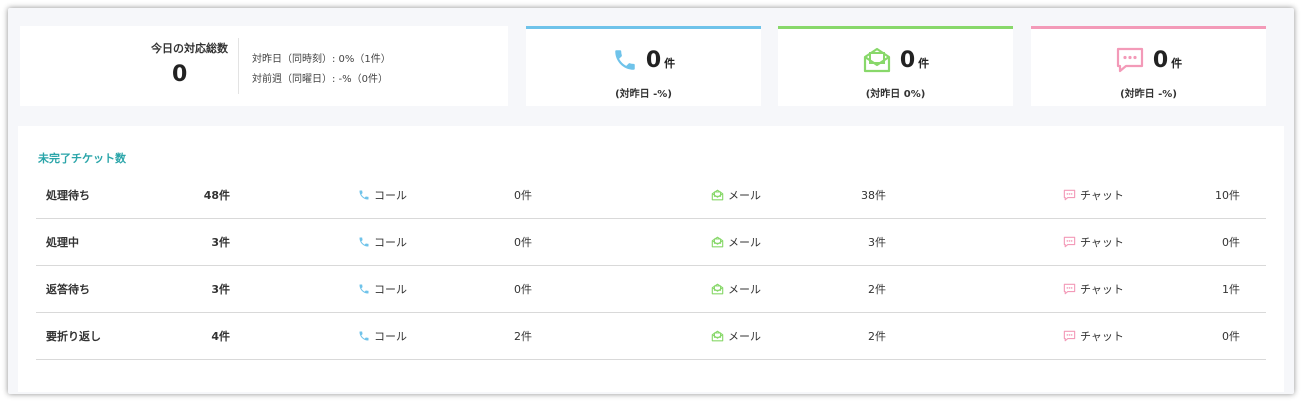 The height and width of the screenshot is (402, 1302). Describe the element at coordinates (873, 195) in the screenshot. I see `mail-value: 38件` at that location.